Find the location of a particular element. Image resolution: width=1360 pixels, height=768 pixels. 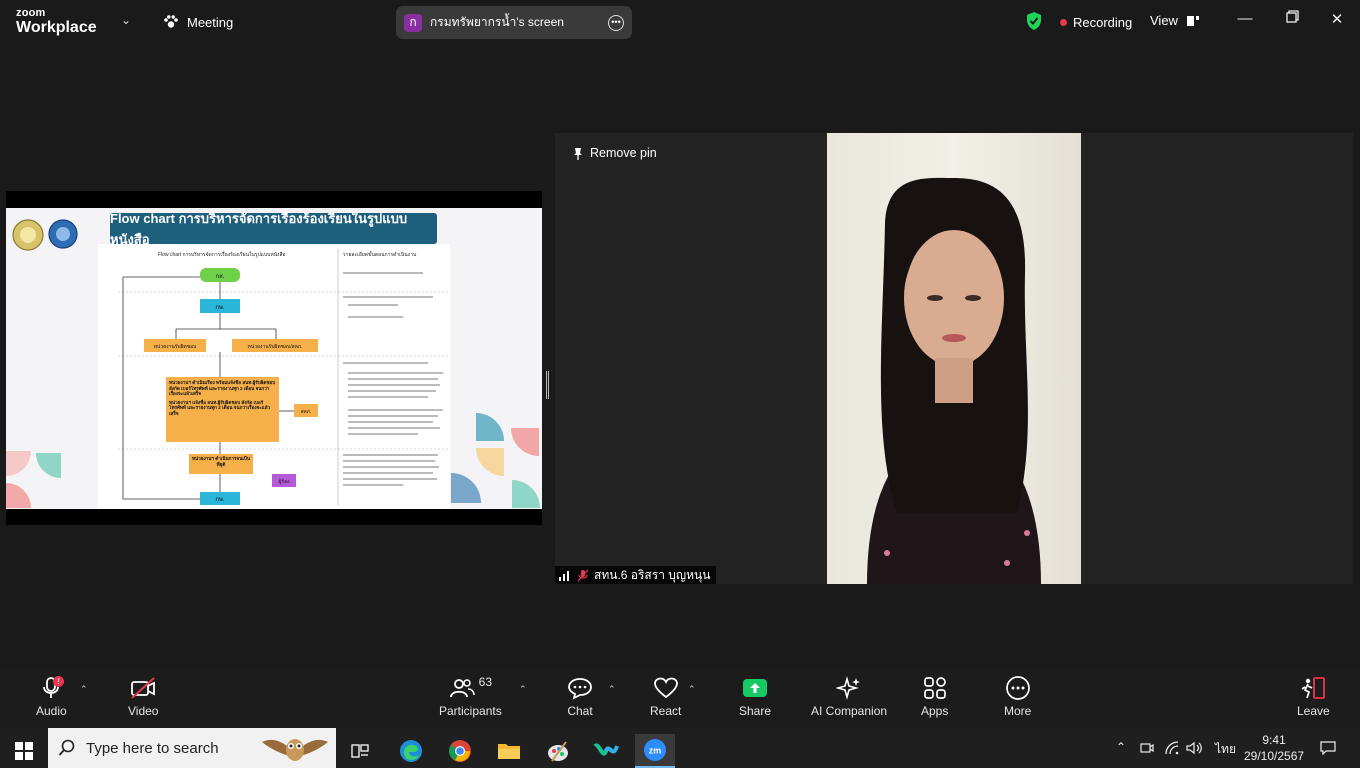

zoom-logo: zoom Workplace is located at coordinates (56, 22).